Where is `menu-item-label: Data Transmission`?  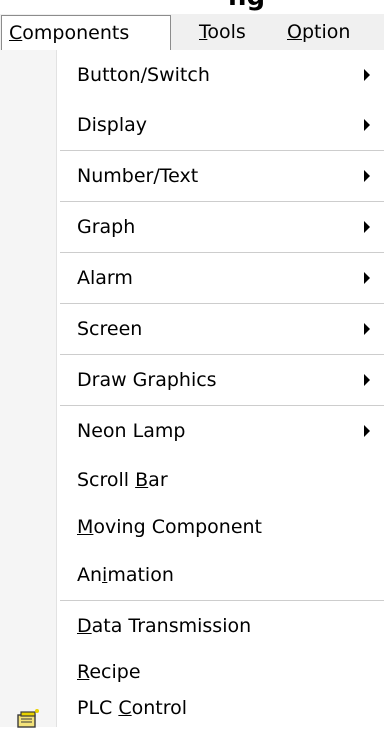 menu-item-label: Data Transmission is located at coordinates (164, 626).